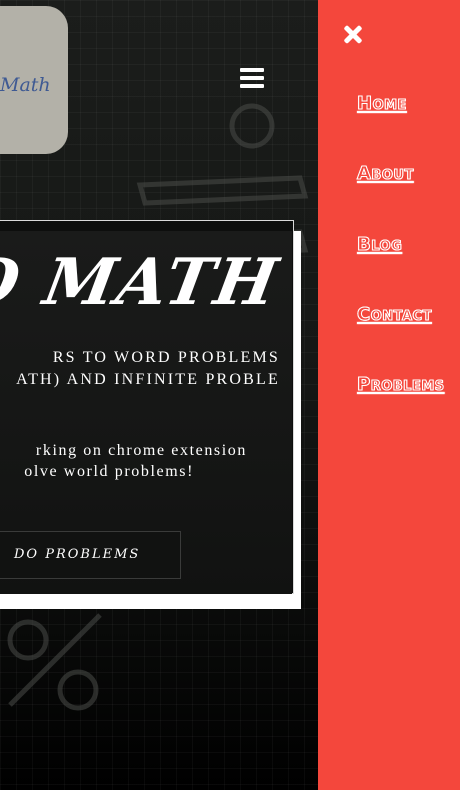 Image resolution: width=460 pixels, height=790 pixels. I want to click on logo-text: Math, so click(25, 85).